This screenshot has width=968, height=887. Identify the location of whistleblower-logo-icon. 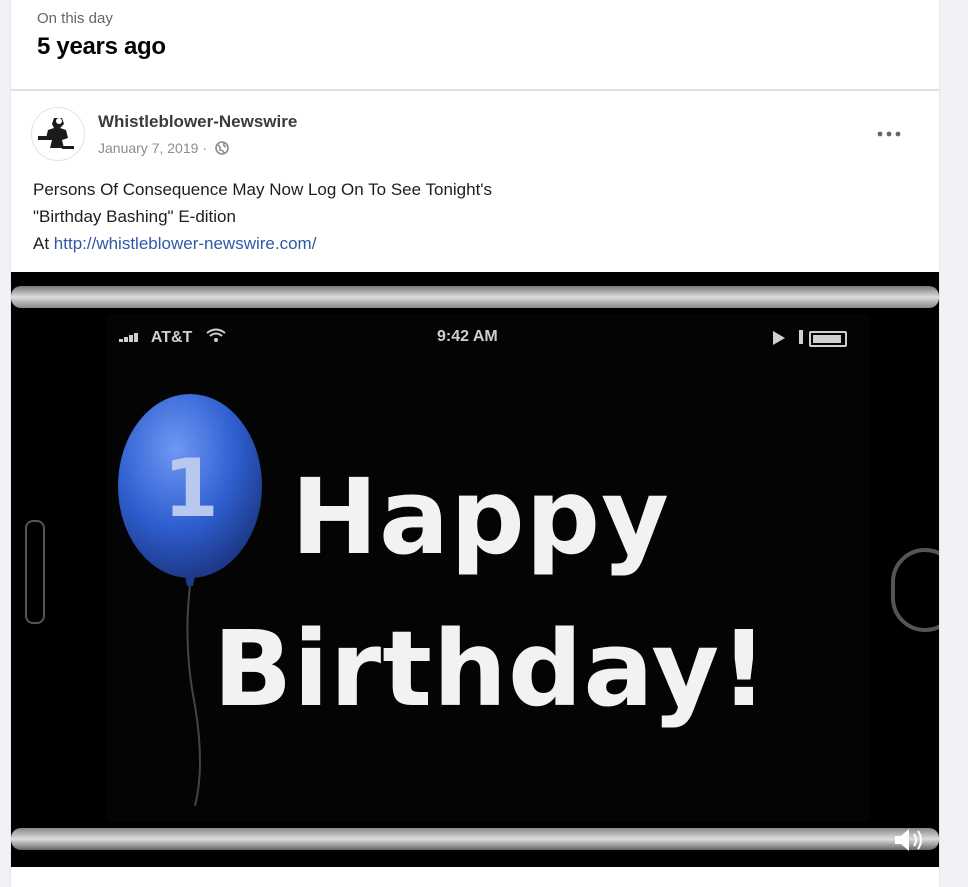
(58, 134).